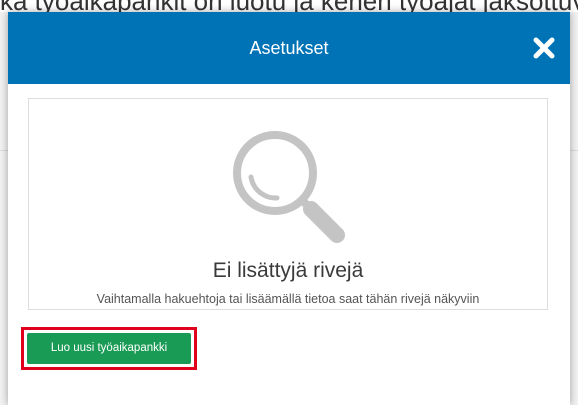  I want to click on empty-state-title: Ei lisättyjä rivejä, so click(288, 270).